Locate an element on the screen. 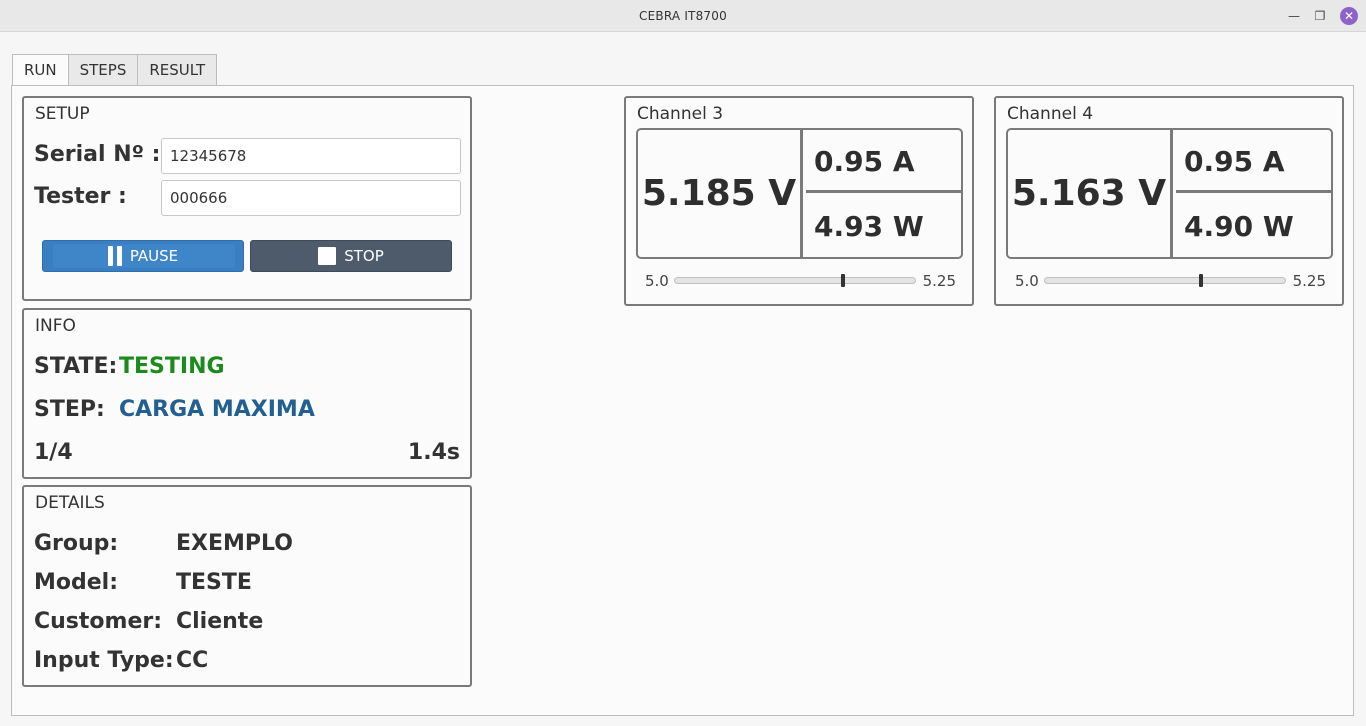  elapsed-time: 1.4s is located at coordinates (433, 452).